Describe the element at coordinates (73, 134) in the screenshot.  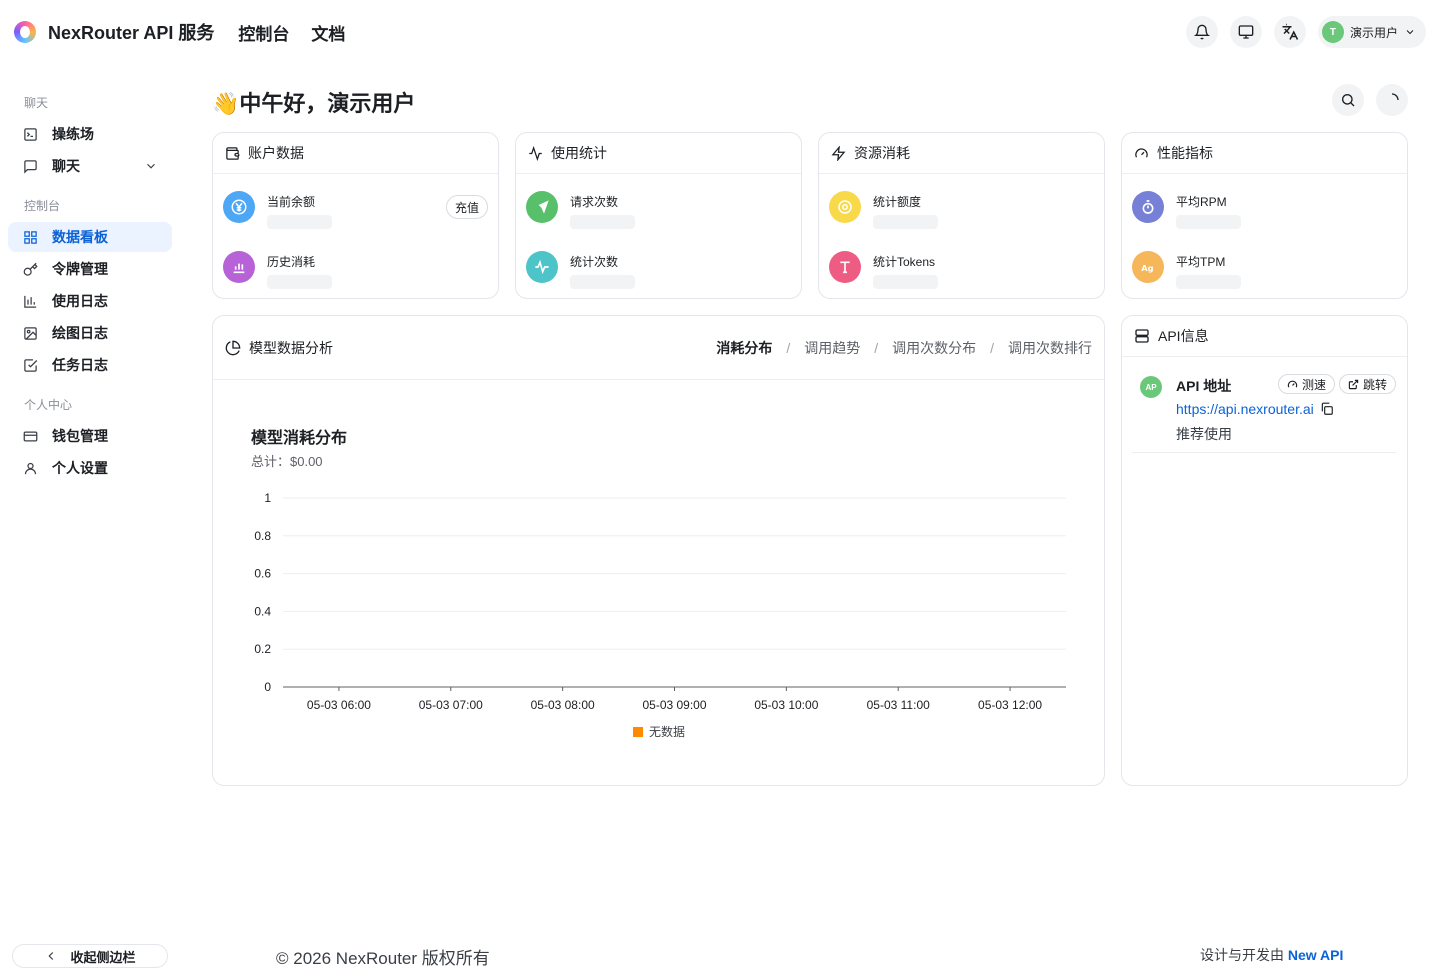
I see `sidebar-item-label: 操练场` at that location.